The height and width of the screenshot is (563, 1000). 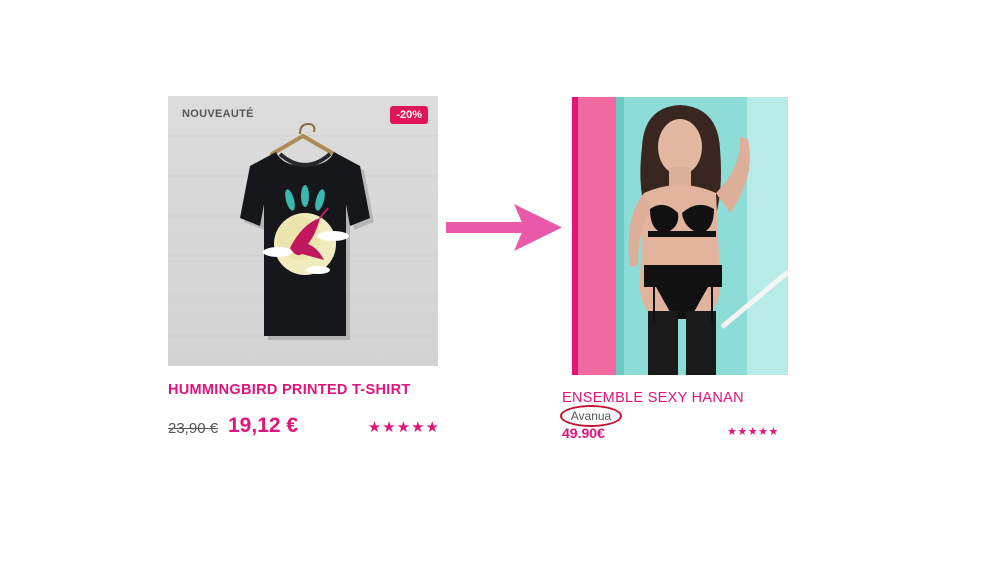 What do you see at coordinates (409, 115) in the screenshot?
I see `discount-badge: -20%` at bounding box center [409, 115].